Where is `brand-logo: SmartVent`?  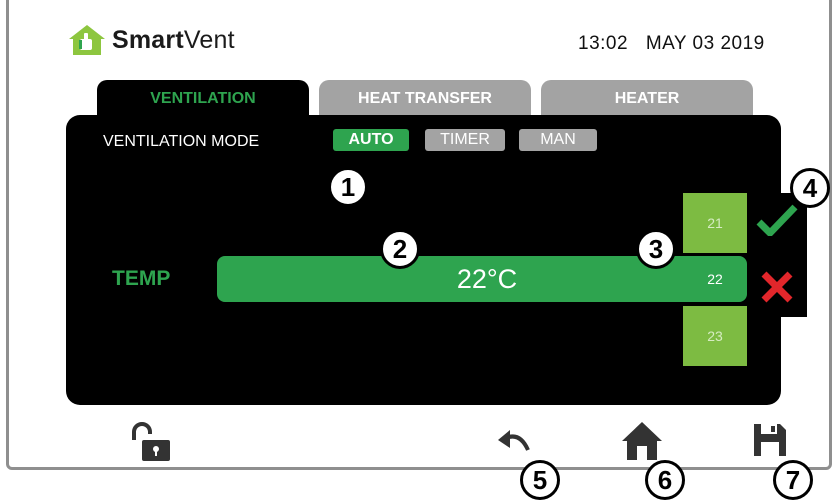 brand-logo: SmartVent is located at coordinates (151, 40).